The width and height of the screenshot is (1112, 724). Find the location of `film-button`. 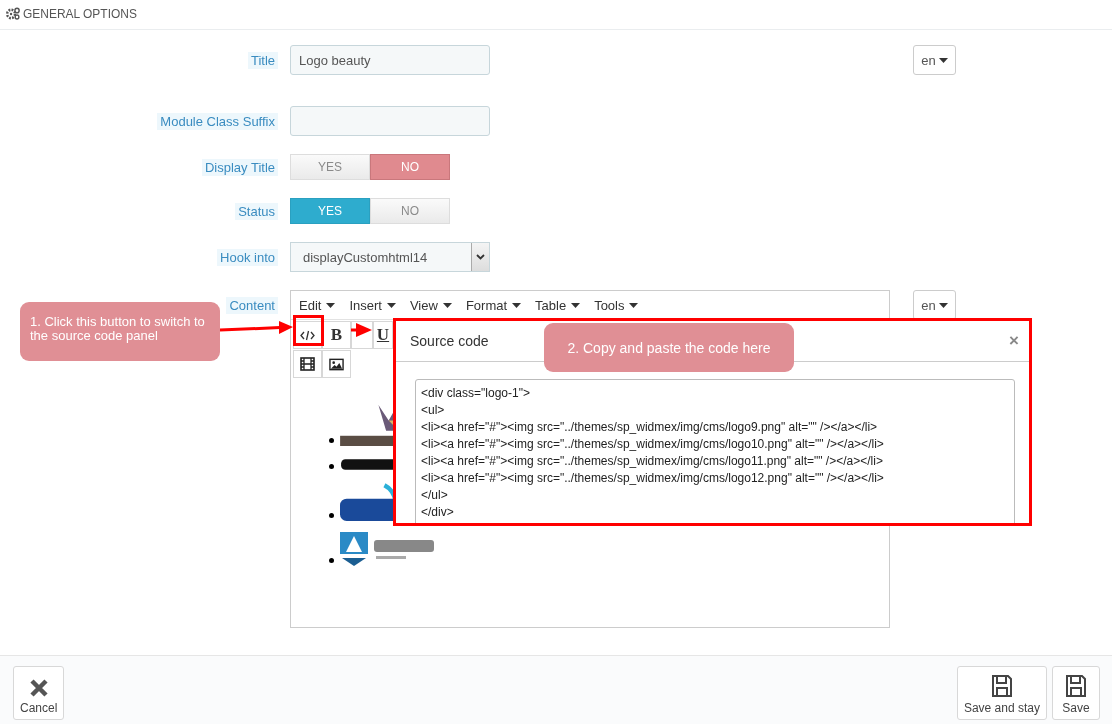

film-button is located at coordinates (307, 364).